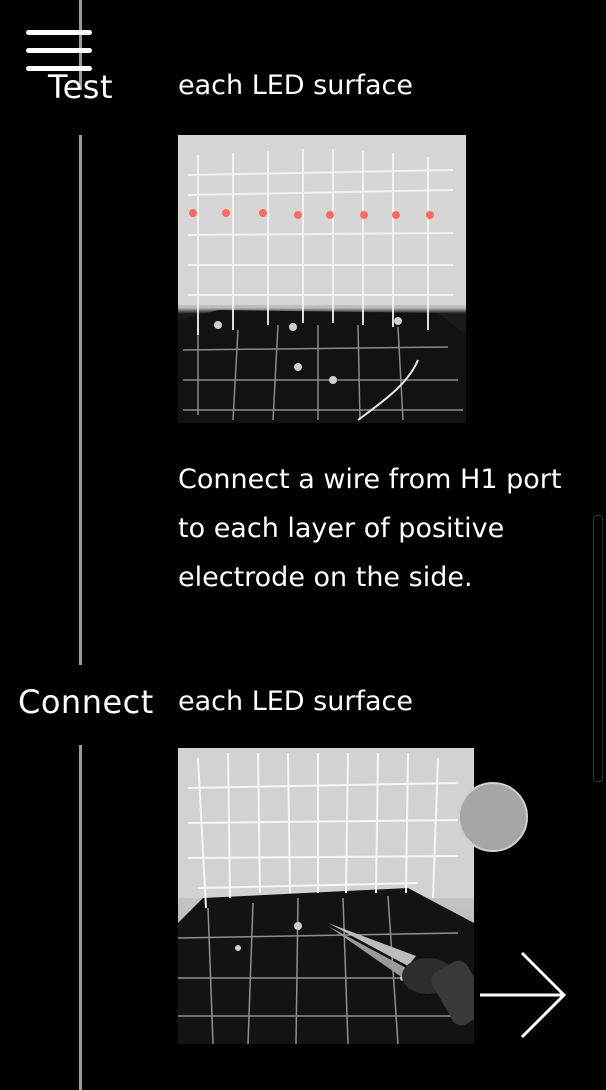  I want to click on step-photo-connect, so click(326, 896).